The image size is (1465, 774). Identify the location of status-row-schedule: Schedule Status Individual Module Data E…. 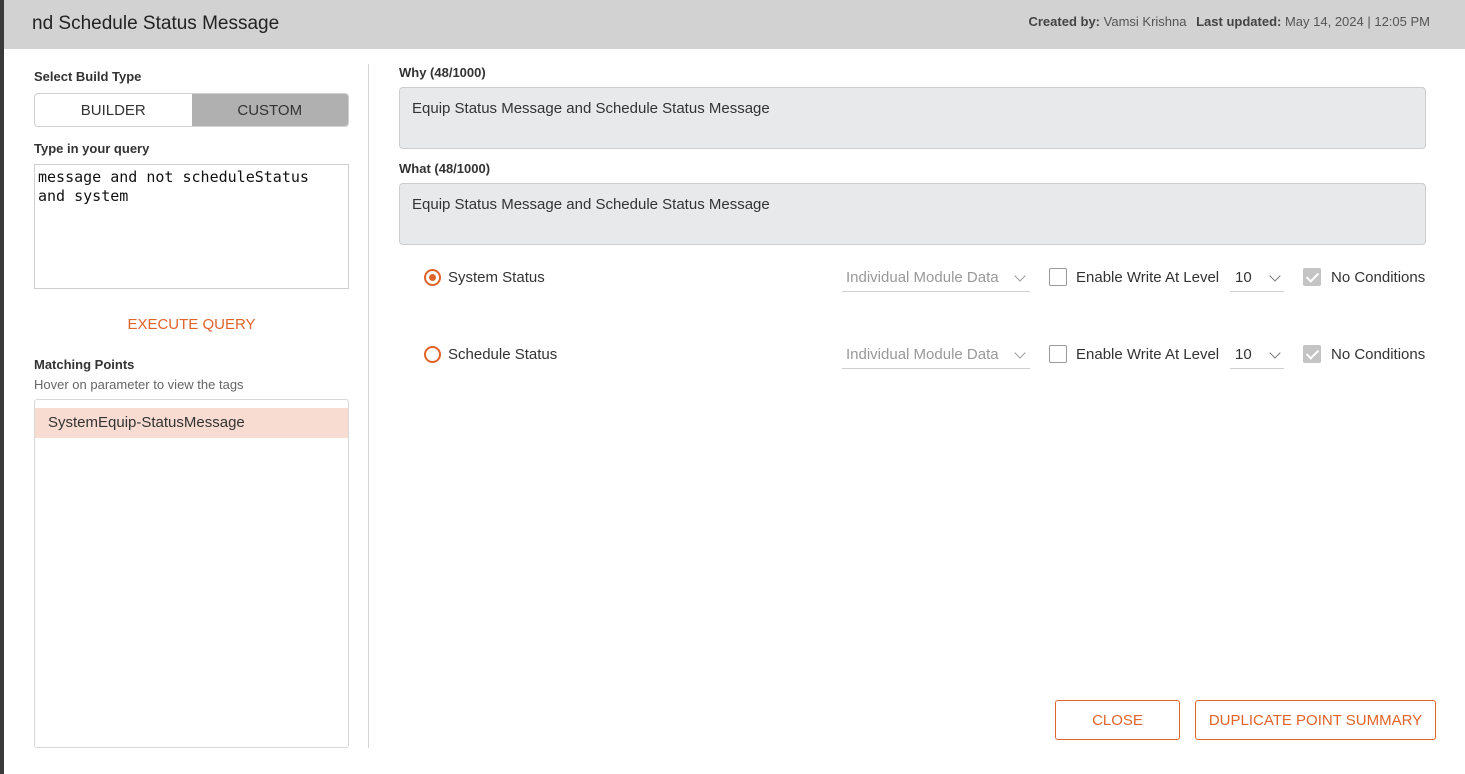
(929, 354).